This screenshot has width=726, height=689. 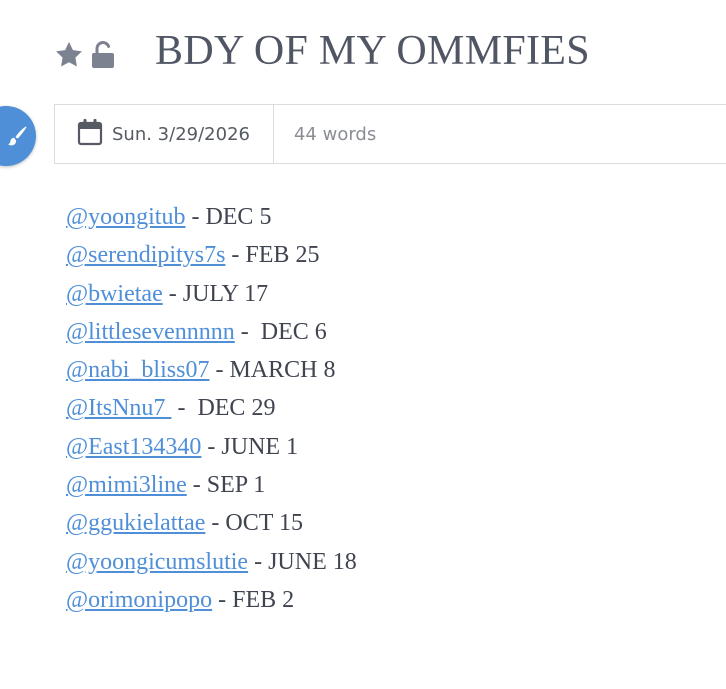 I want to click on list-item: @mimi3line - SEP 1, so click(x=211, y=485).